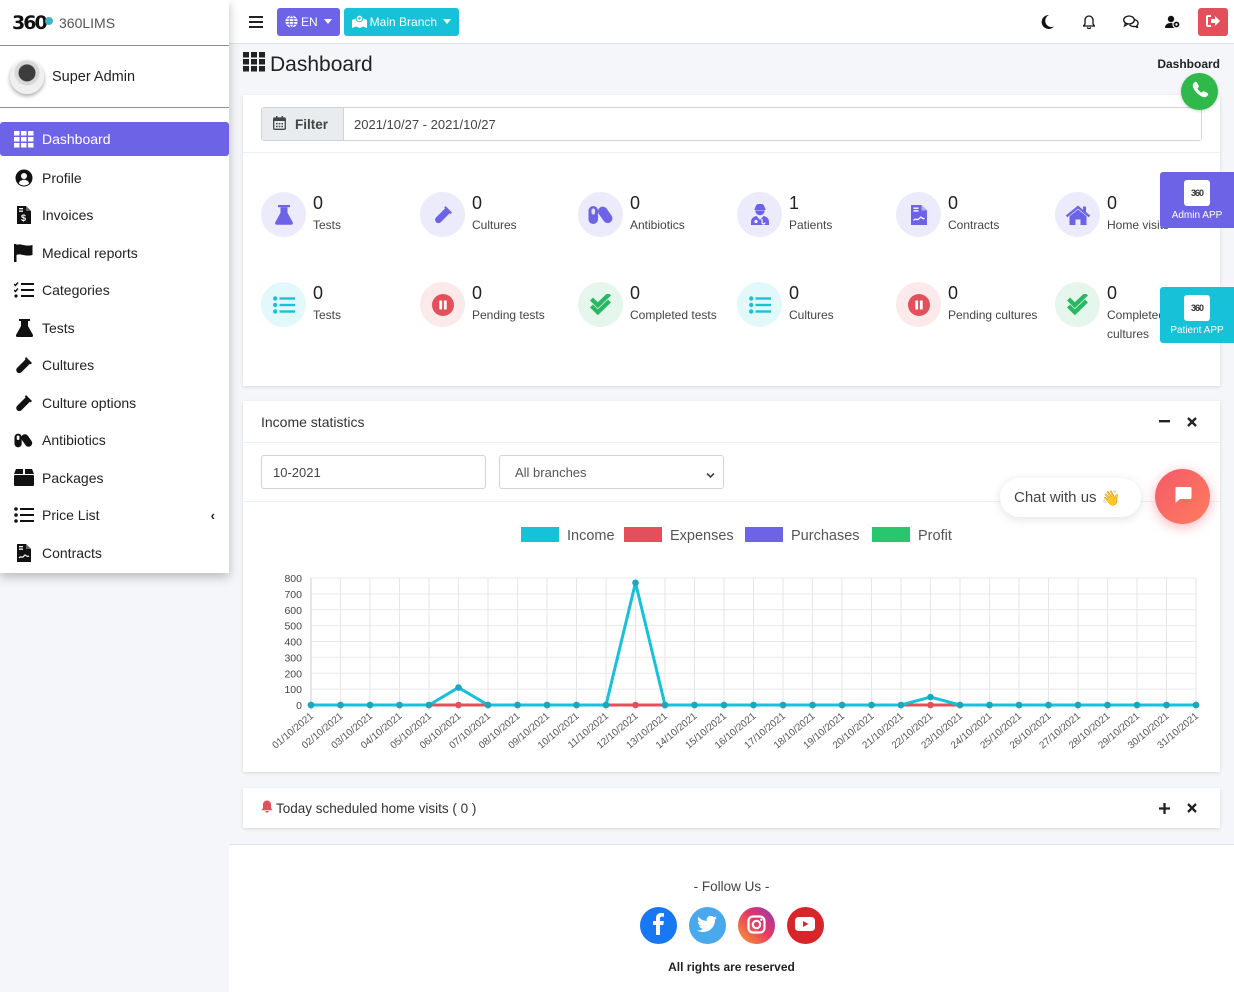  Describe the element at coordinates (974, 225) in the screenshot. I see `stat-label: Contracts` at that location.